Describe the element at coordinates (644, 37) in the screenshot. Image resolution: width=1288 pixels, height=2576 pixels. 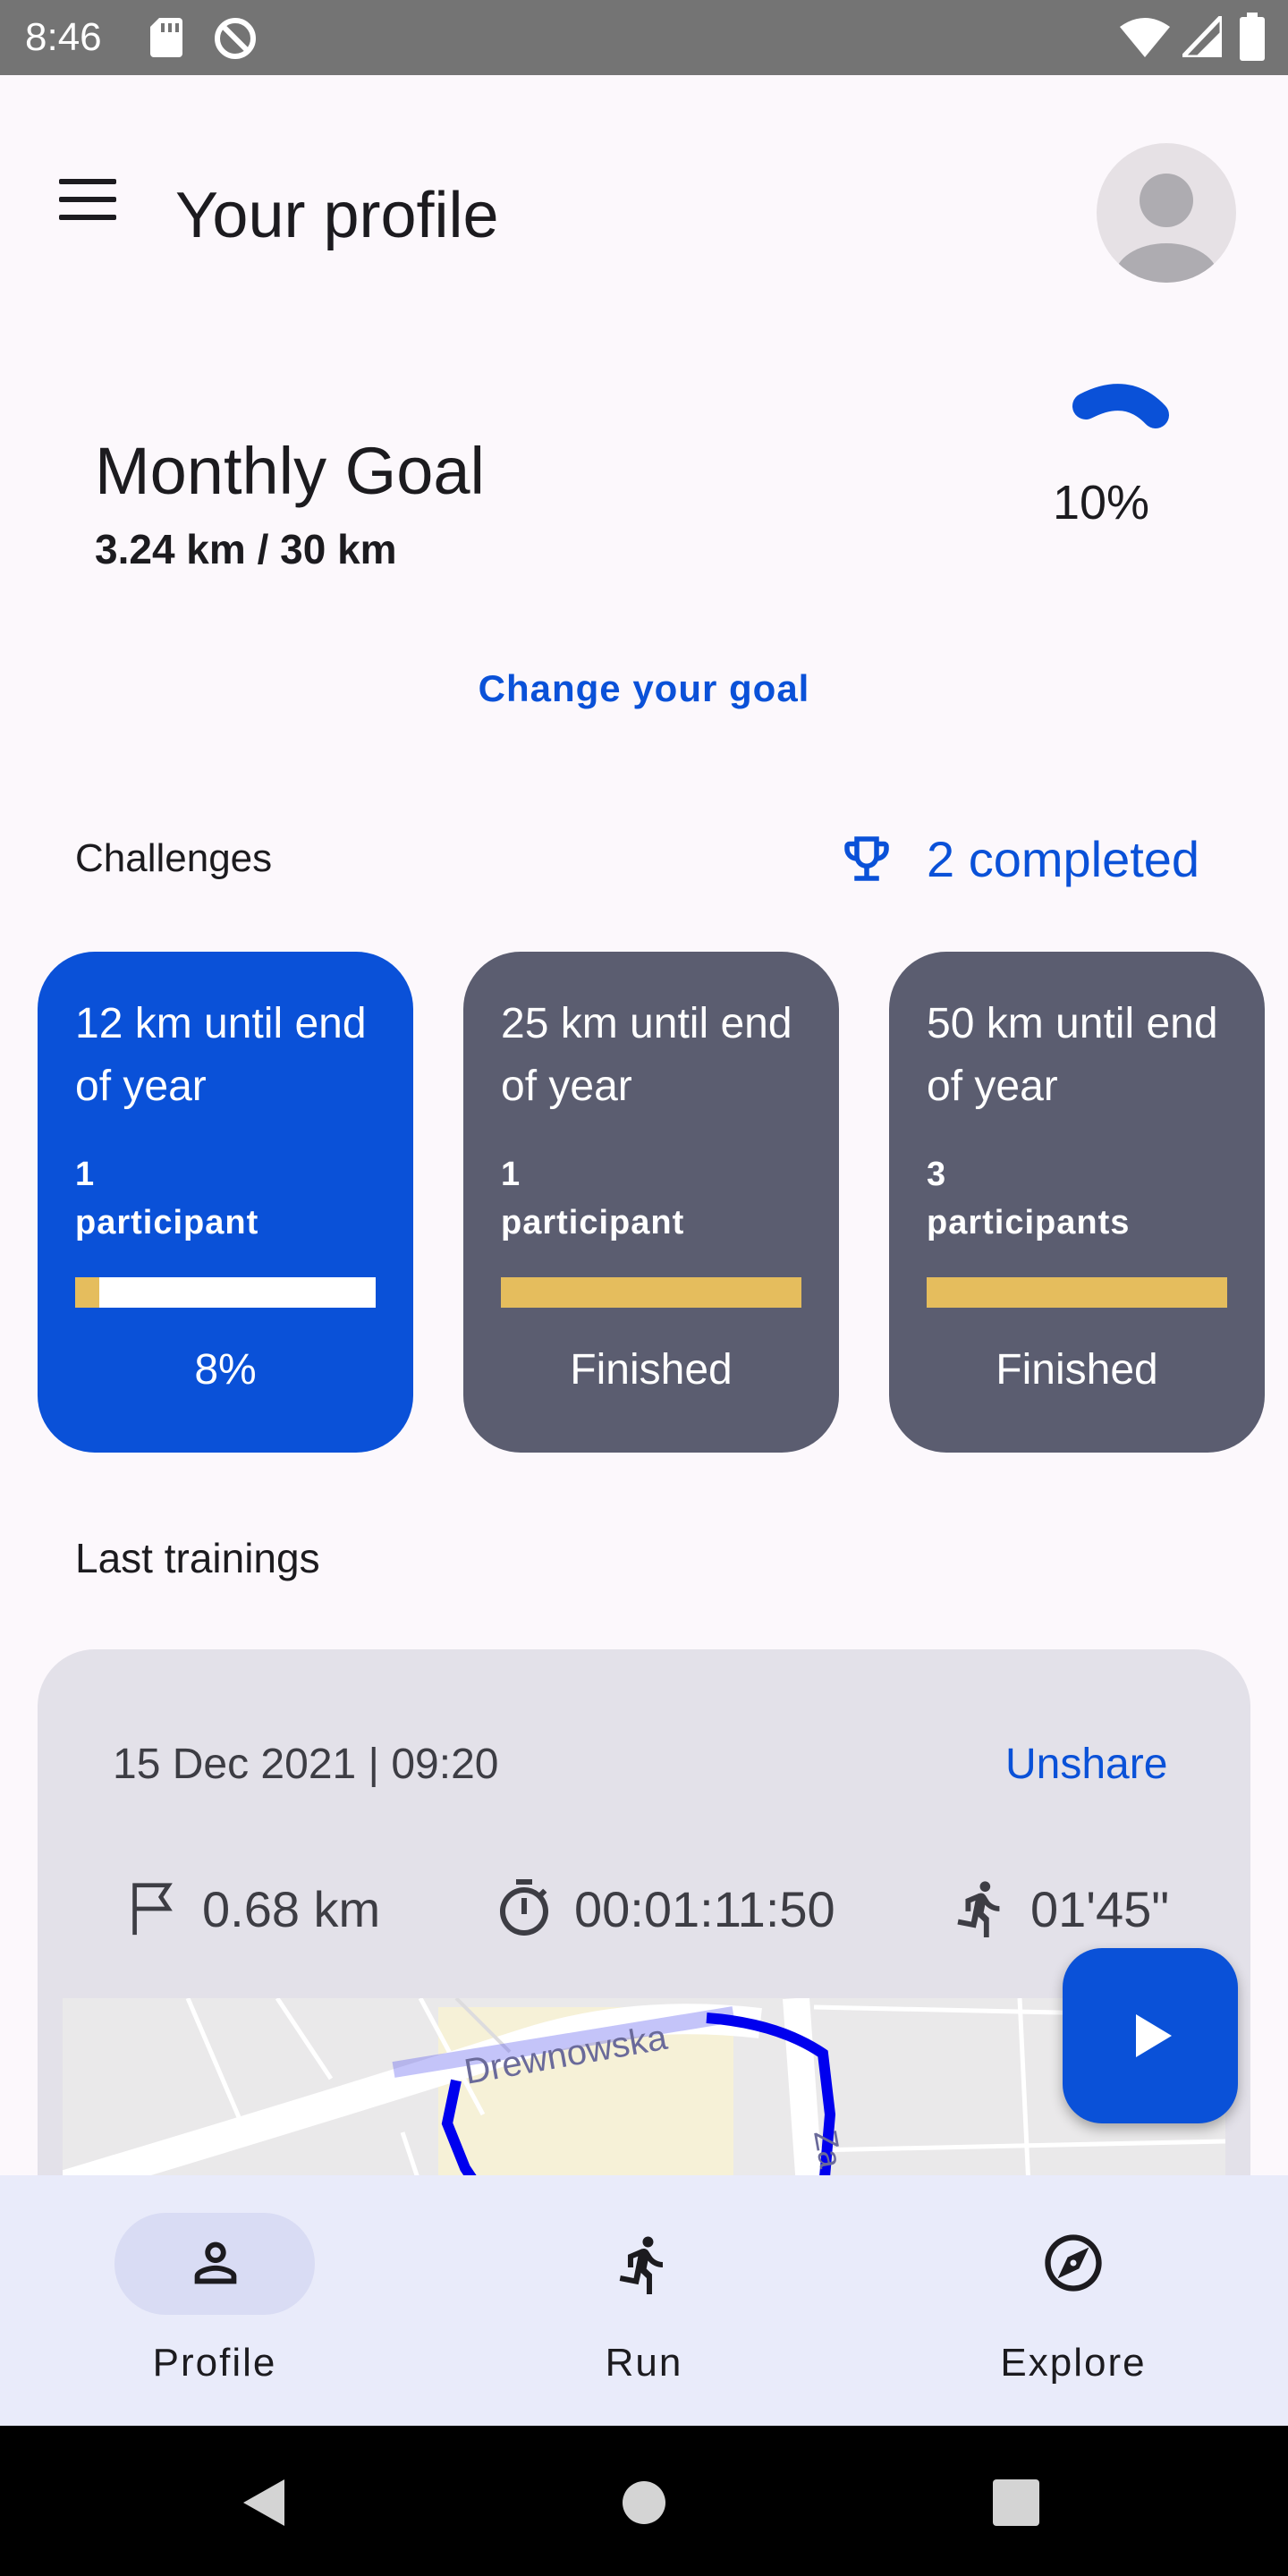
I see `status-bar: 8:46` at that location.